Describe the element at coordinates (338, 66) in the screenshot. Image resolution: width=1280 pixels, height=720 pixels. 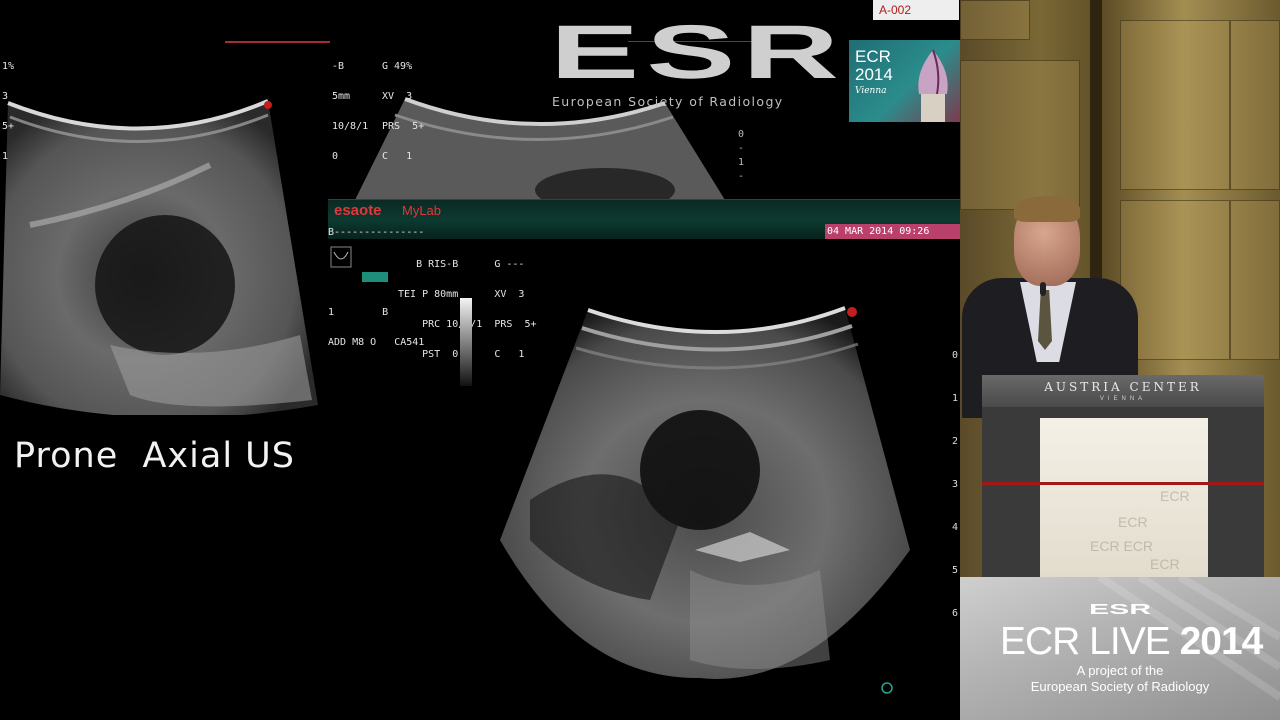
I see `param-line: -B` at that location.